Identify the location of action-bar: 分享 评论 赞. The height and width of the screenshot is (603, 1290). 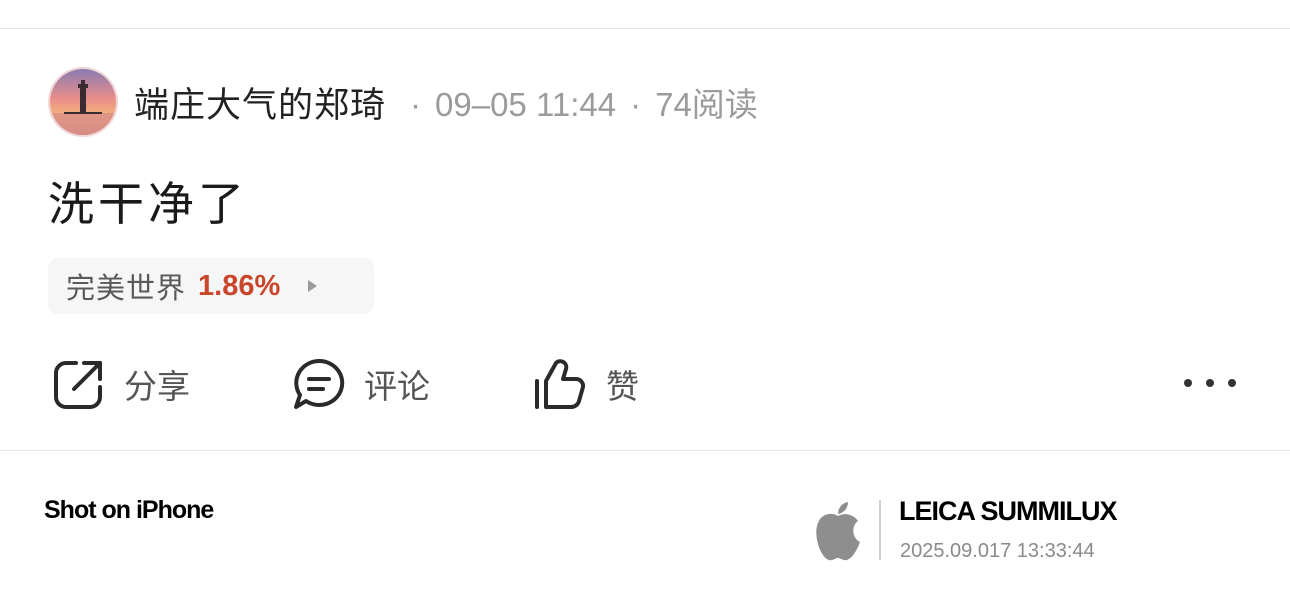
(392, 384).